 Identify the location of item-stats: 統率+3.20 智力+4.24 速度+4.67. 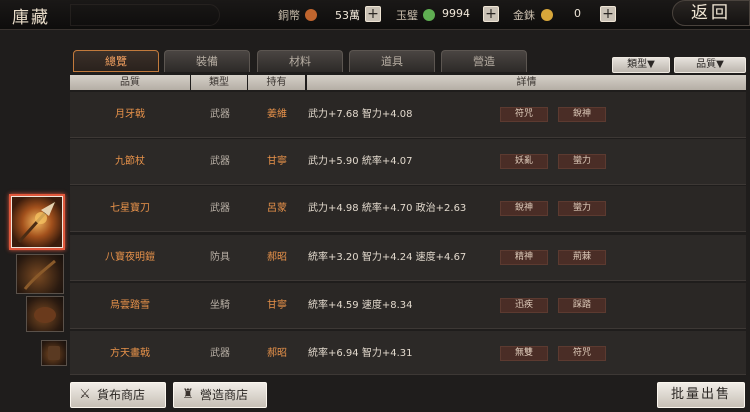
(387, 257).